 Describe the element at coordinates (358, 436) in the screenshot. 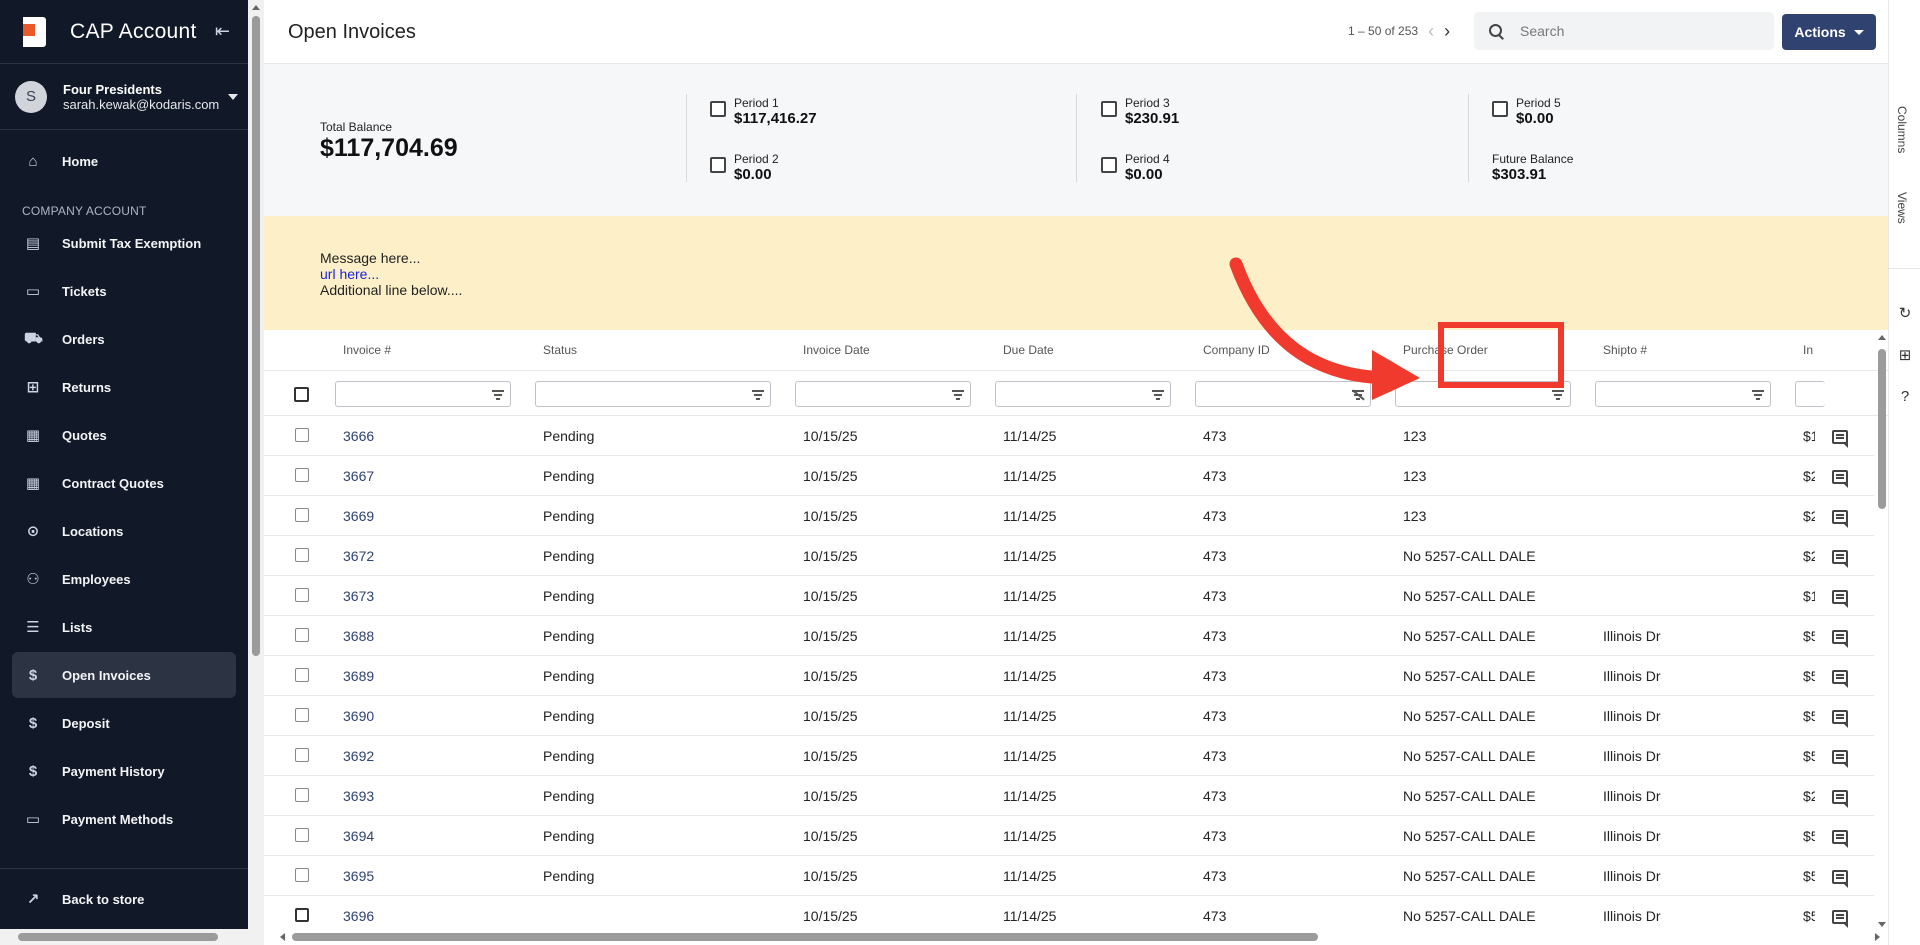

I see `cell-invoice: 3666` at that location.